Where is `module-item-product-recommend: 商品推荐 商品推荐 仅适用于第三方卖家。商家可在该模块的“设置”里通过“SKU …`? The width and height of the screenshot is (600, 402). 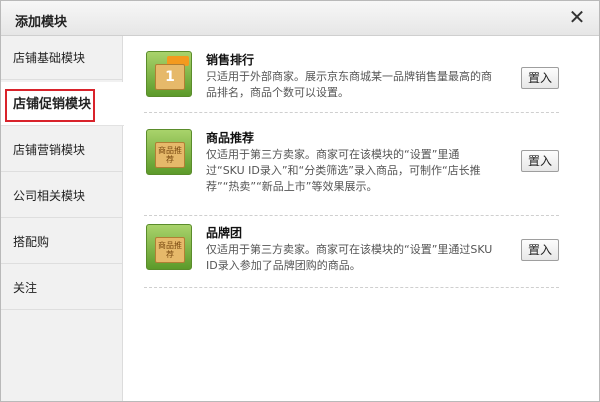 module-item-product-recommend: 商品推荐 商品推荐 仅适用于第三方卖家。商家可在该模块的“设置”里通过“SKU … is located at coordinates (351, 172).